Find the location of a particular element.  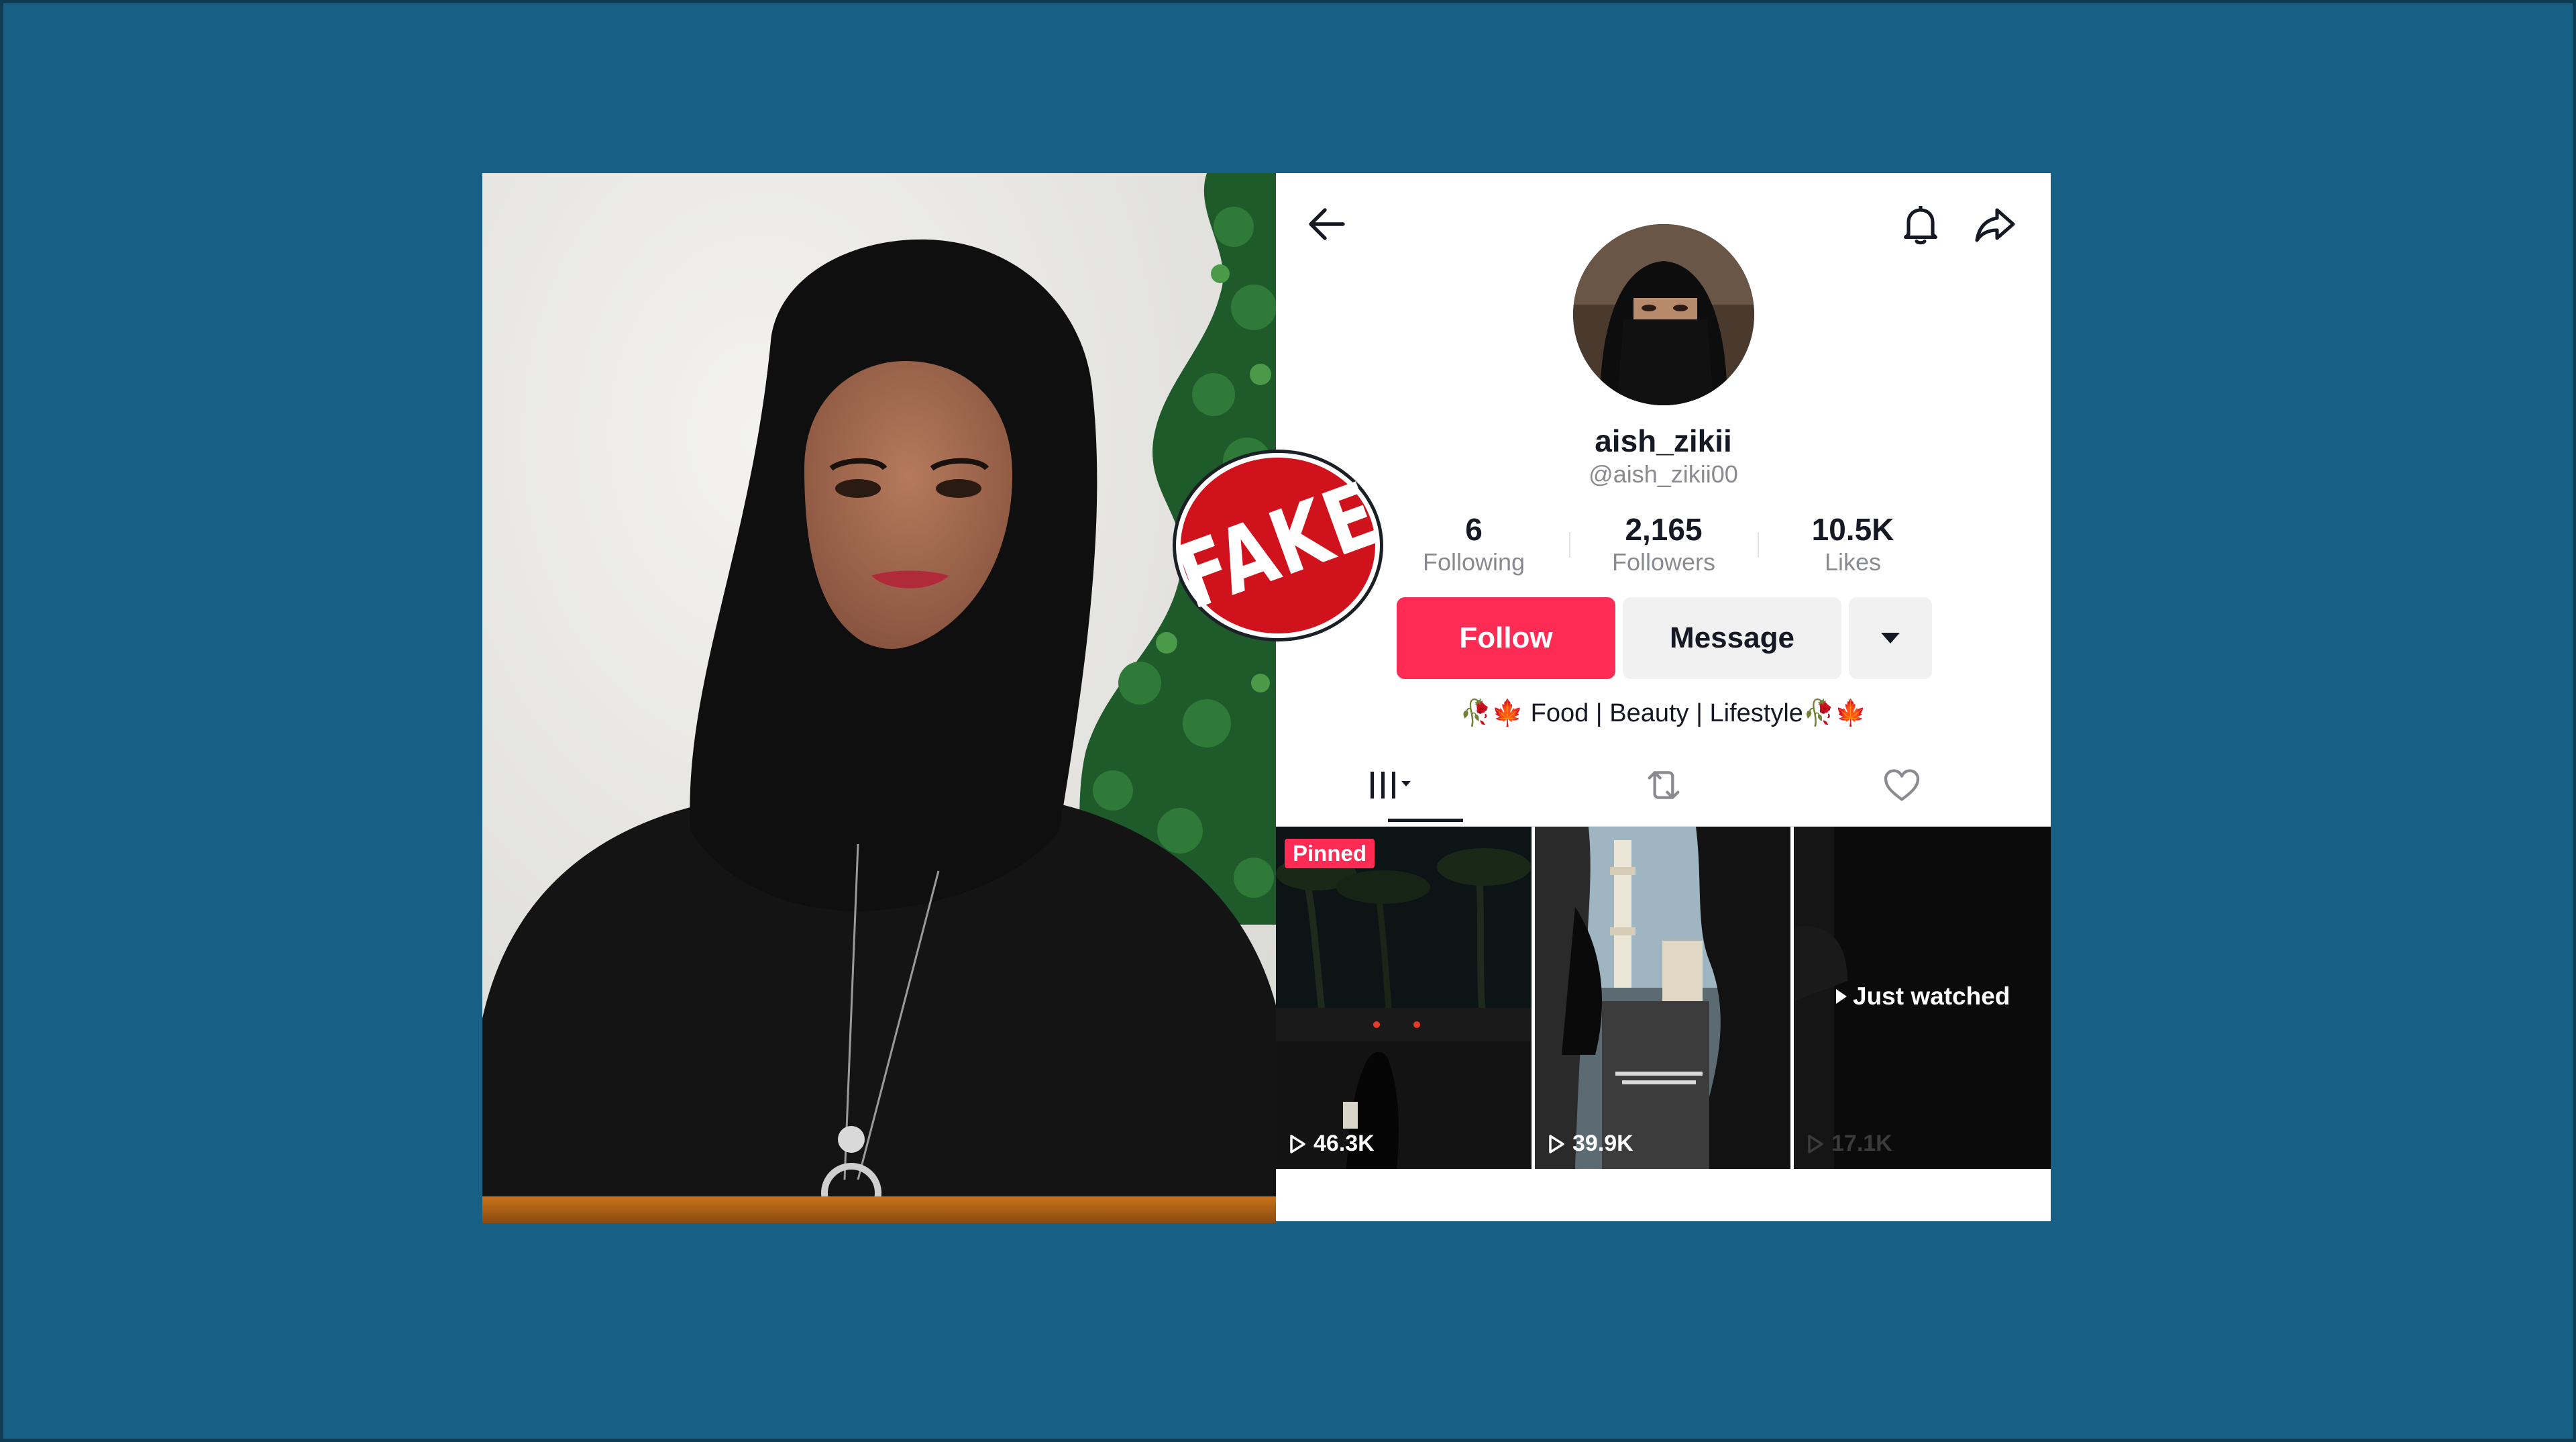

play-icon is located at coordinates (1841, 996).